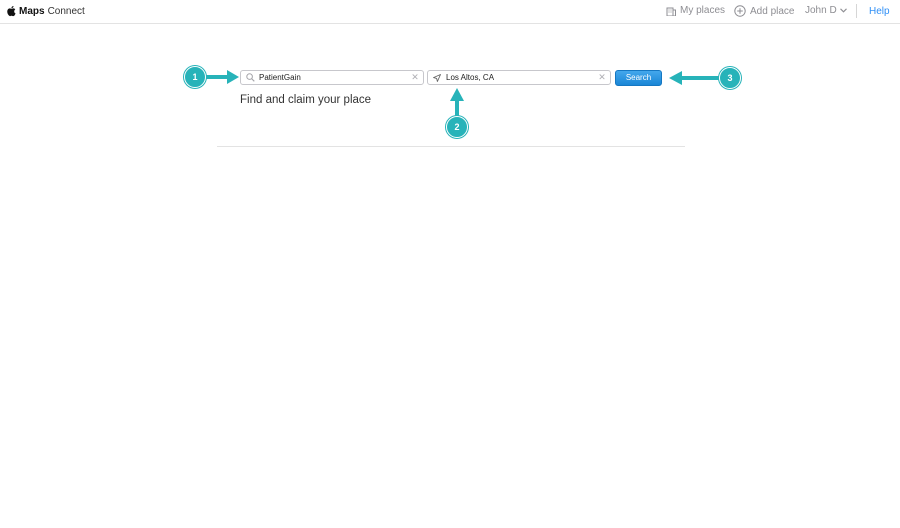  I want to click on callout-badge-2: 2, so click(457, 127).